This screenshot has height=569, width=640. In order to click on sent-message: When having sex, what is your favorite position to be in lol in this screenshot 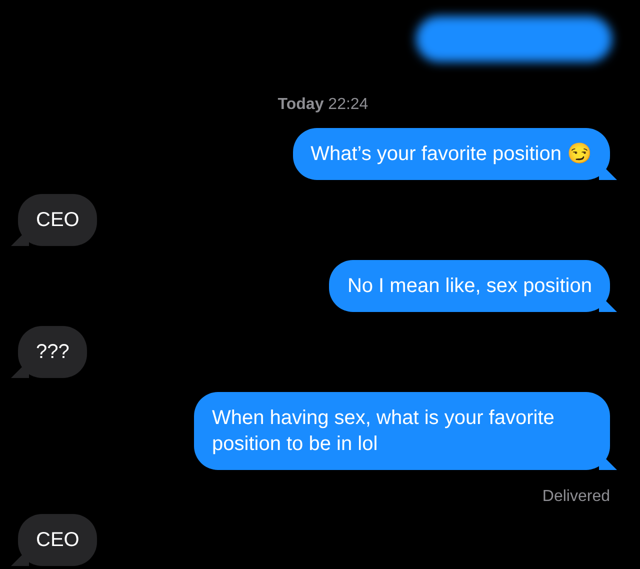, I will do `click(402, 431)`.